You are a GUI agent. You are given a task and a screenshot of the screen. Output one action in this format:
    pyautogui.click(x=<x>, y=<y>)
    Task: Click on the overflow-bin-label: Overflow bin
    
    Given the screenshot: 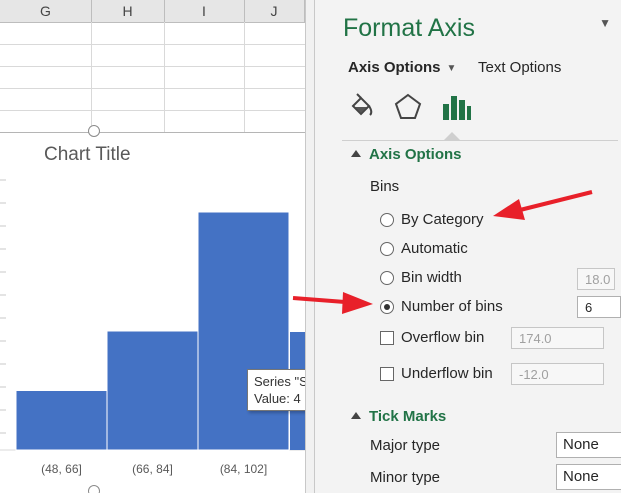 What is the action you would take?
    pyautogui.click(x=442, y=337)
    